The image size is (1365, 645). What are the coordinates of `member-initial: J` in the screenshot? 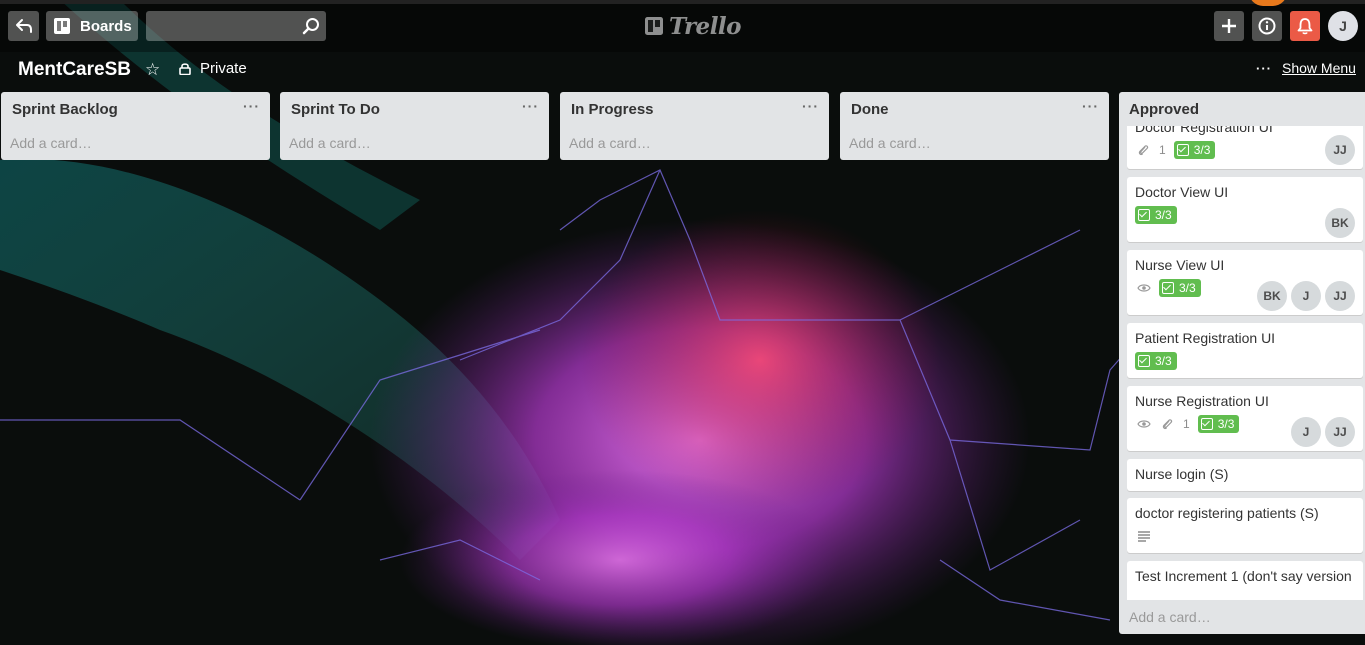 It's located at (1343, 26).